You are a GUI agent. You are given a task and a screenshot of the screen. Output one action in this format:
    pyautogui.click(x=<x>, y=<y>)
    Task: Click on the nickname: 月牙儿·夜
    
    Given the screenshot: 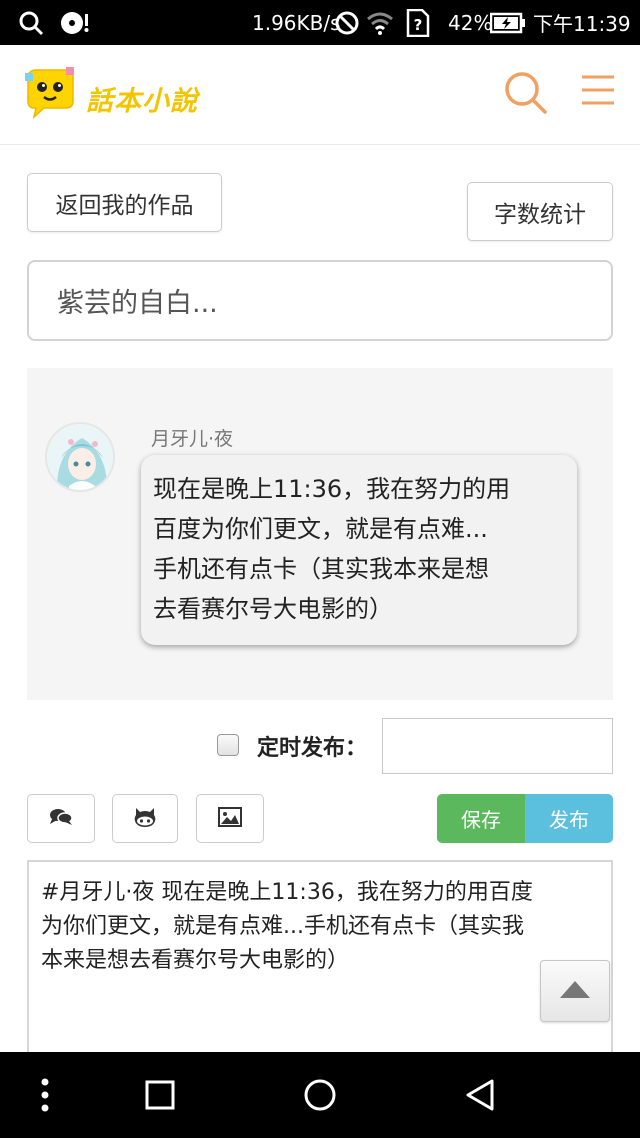 What is the action you would take?
    pyautogui.click(x=192, y=439)
    